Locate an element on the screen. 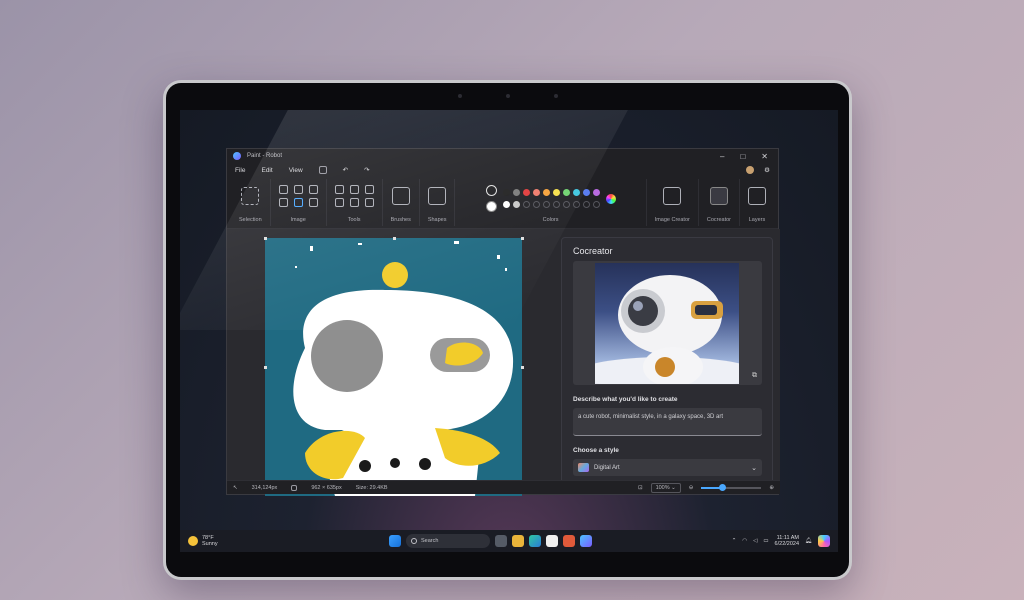 The width and height of the screenshot is (1024, 600). selection-size-icon is located at coordinates (294, 487).